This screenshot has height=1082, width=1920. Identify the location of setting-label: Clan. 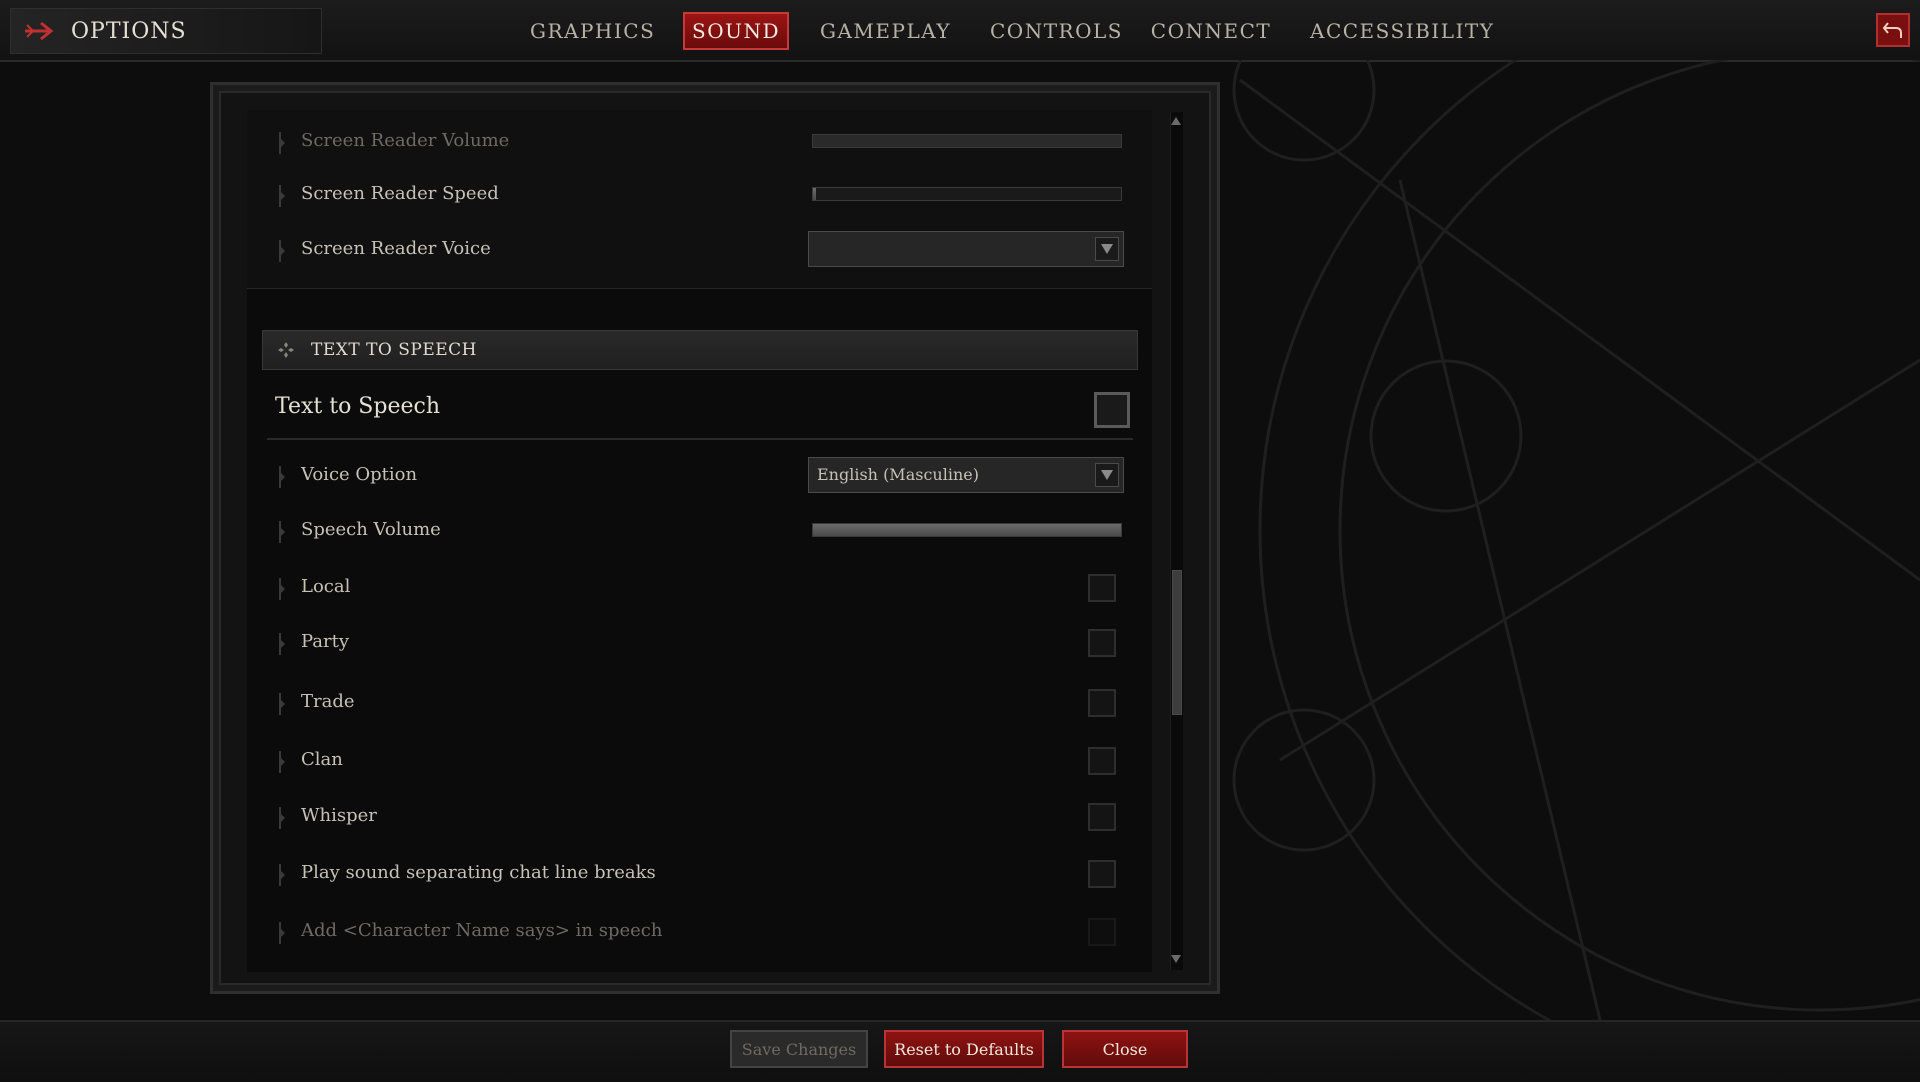
(322, 759).